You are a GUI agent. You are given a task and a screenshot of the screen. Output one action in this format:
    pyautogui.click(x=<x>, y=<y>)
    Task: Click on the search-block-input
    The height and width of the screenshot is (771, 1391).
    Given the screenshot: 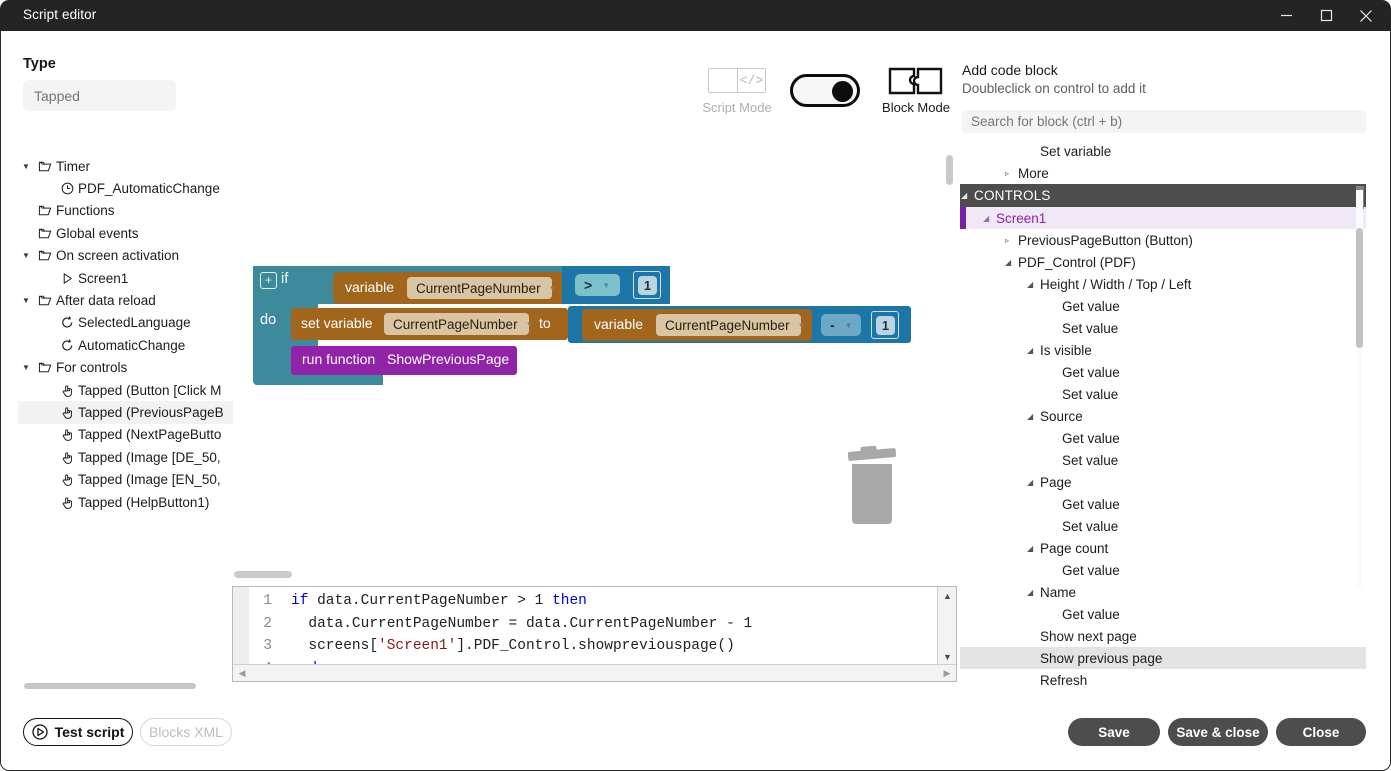 What is the action you would take?
    pyautogui.click(x=1164, y=121)
    